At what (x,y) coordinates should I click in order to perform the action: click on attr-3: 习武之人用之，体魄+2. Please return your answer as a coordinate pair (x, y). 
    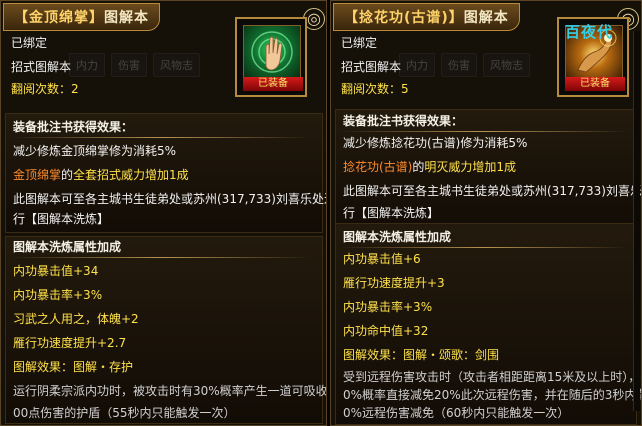
    Looking at the image, I should click on (76, 319).